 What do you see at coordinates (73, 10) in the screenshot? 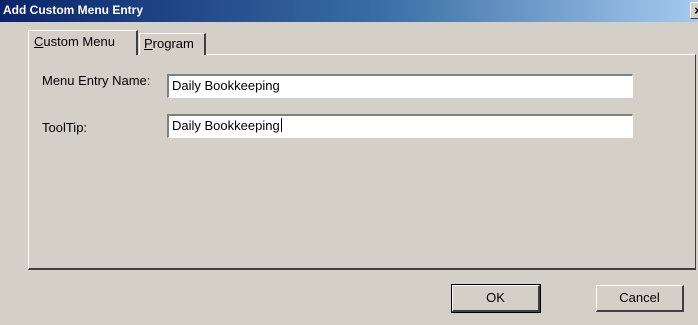
I see `window-title: Add Custom Menu Entry` at bounding box center [73, 10].